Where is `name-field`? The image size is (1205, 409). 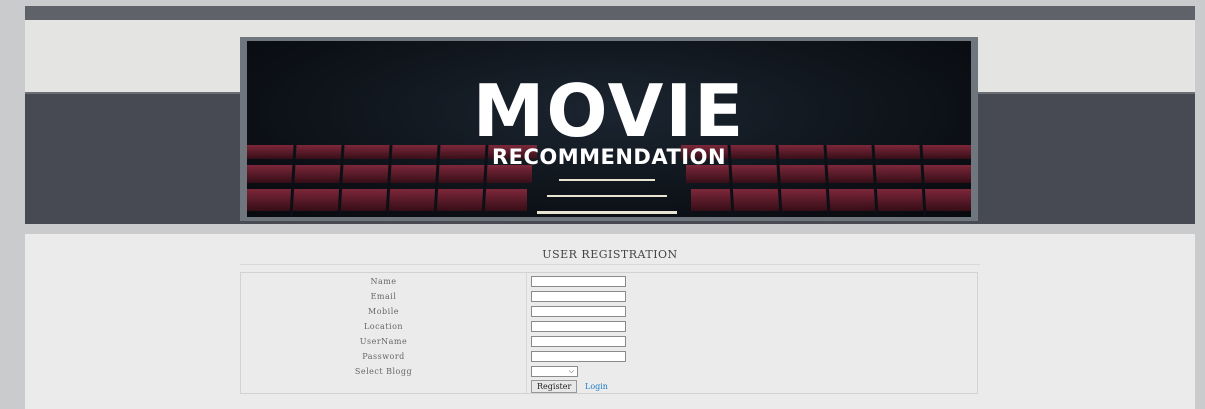 name-field is located at coordinates (578, 281).